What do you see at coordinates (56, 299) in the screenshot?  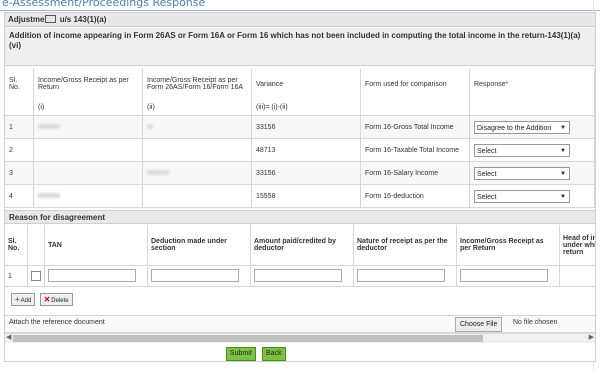 I see `delete-row-button: ✕Delete` at bounding box center [56, 299].